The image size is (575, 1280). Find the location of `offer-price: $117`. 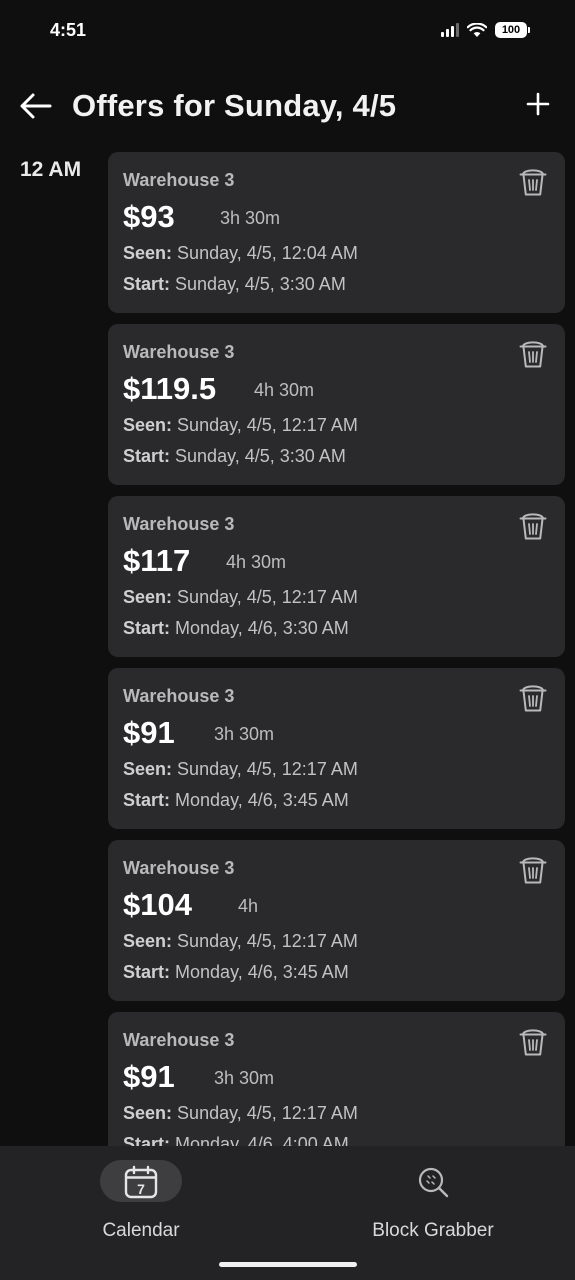

offer-price: $117 is located at coordinates (157, 560).